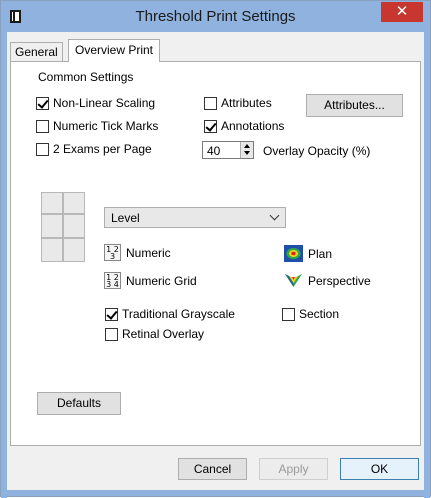 This screenshot has height=498, width=431. I want to click on two-exams-per-page-checkbox, so click(42, 149).